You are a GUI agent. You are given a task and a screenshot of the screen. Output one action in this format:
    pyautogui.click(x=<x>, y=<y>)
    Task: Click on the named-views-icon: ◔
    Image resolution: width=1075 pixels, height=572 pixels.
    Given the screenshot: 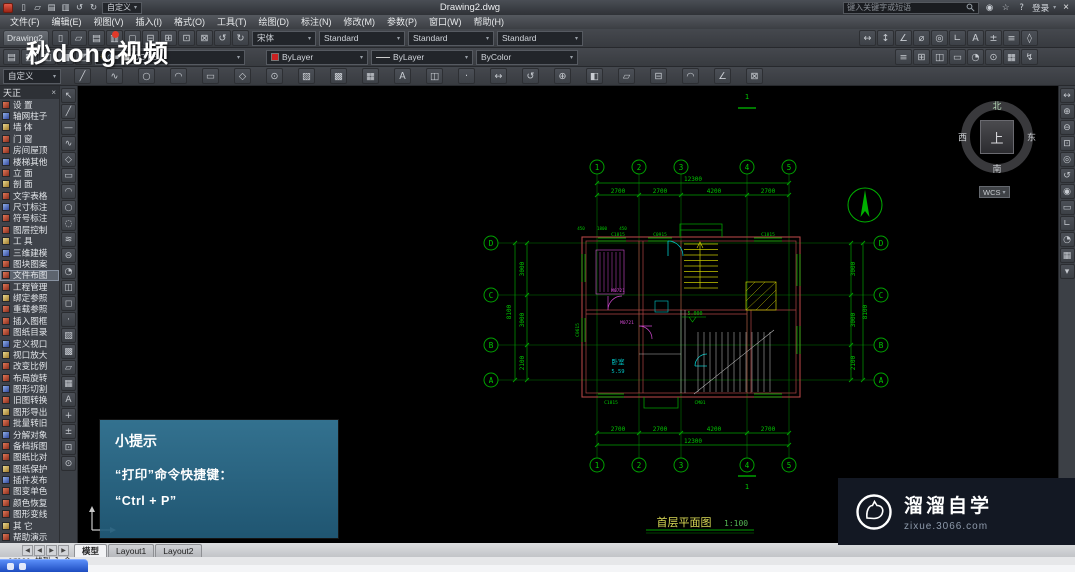 What is the action you would take?
    pyautogui.click(x=1067, y=239)
    